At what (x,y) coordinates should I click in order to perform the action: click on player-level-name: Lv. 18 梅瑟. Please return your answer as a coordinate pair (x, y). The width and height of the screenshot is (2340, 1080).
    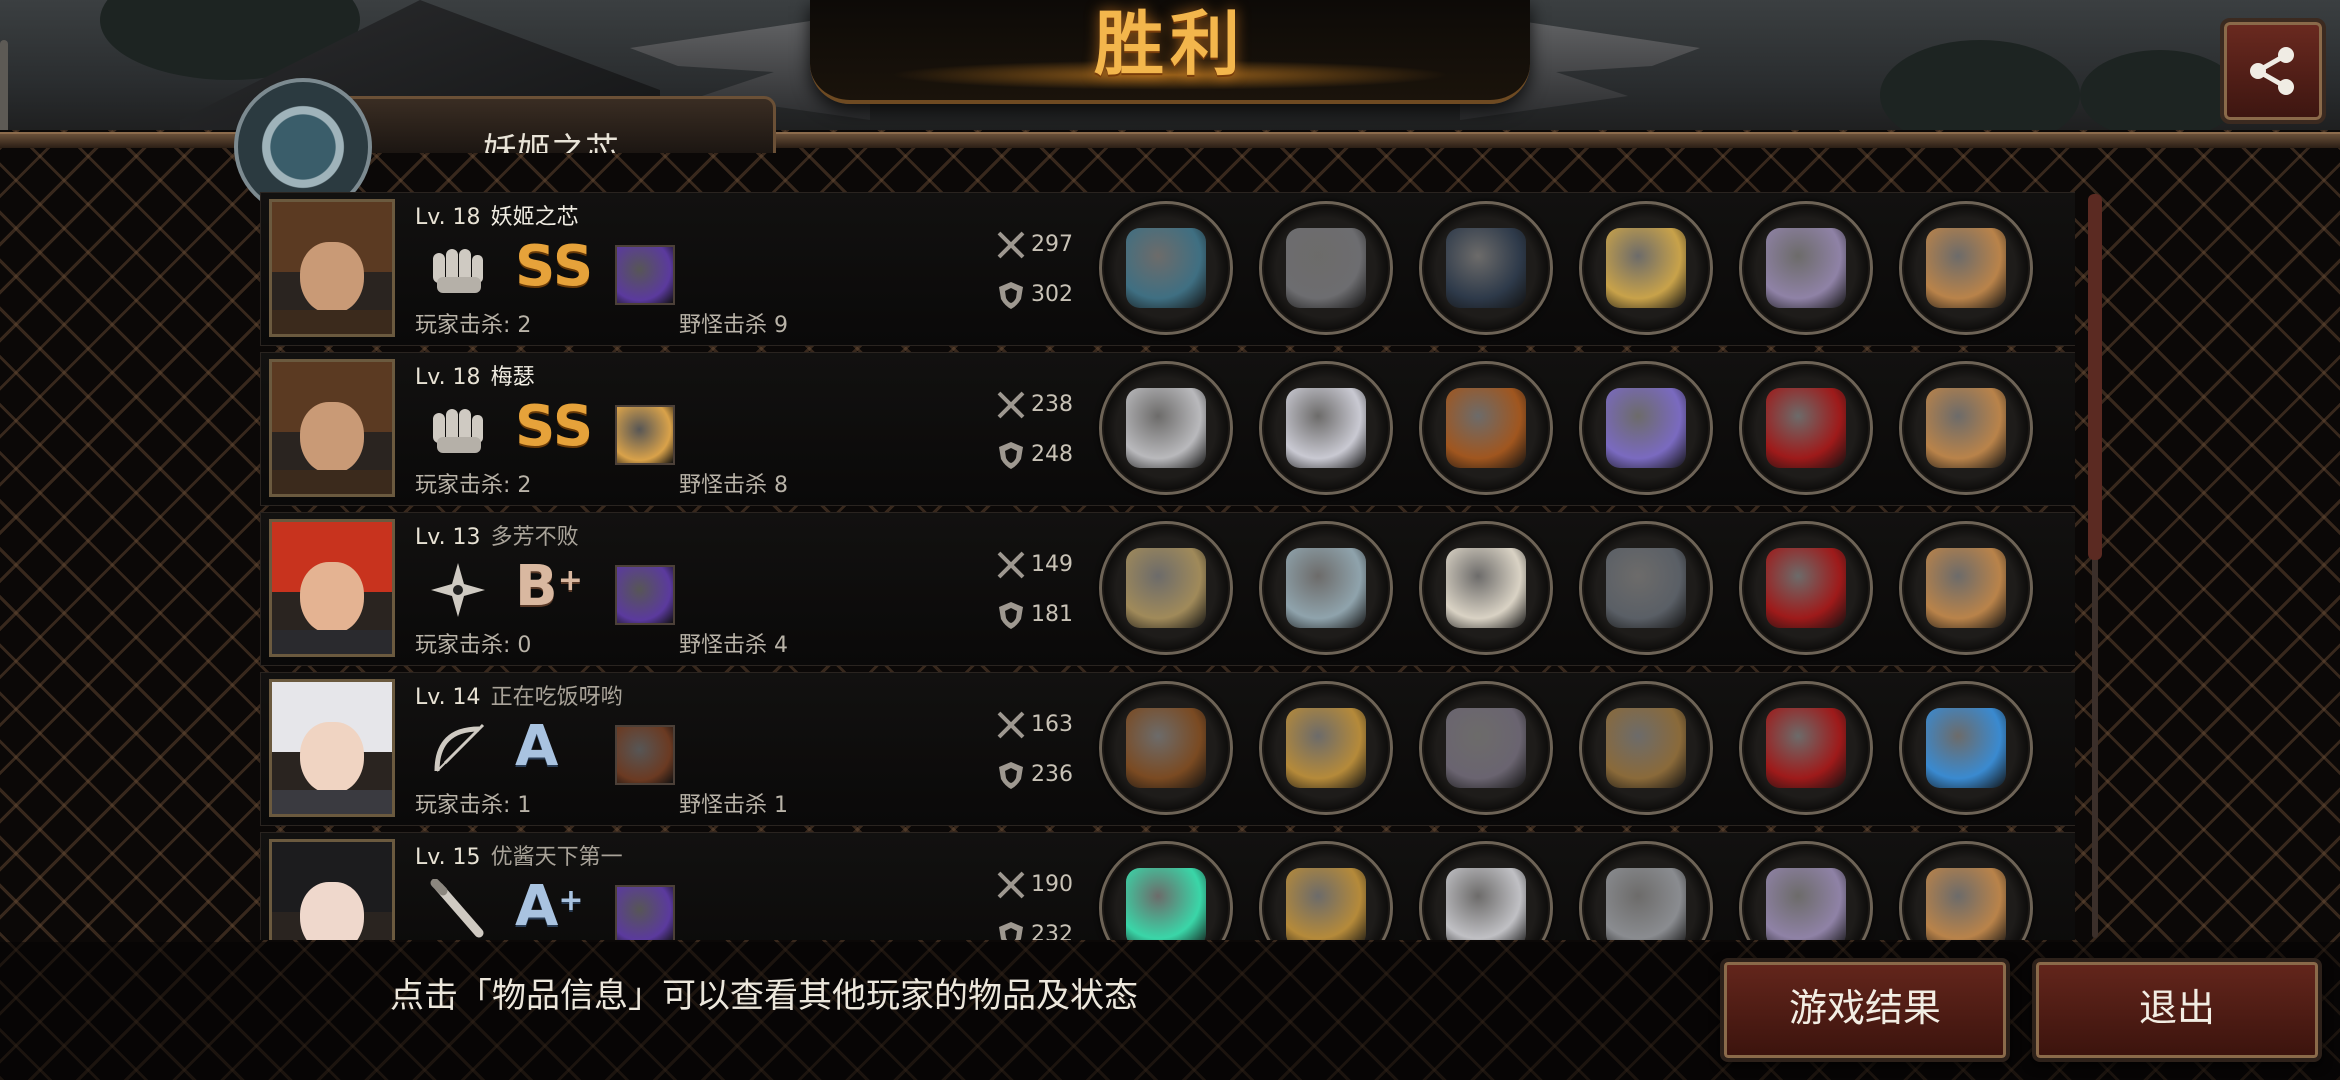
    Looking at the image, I should click on (475, 375).